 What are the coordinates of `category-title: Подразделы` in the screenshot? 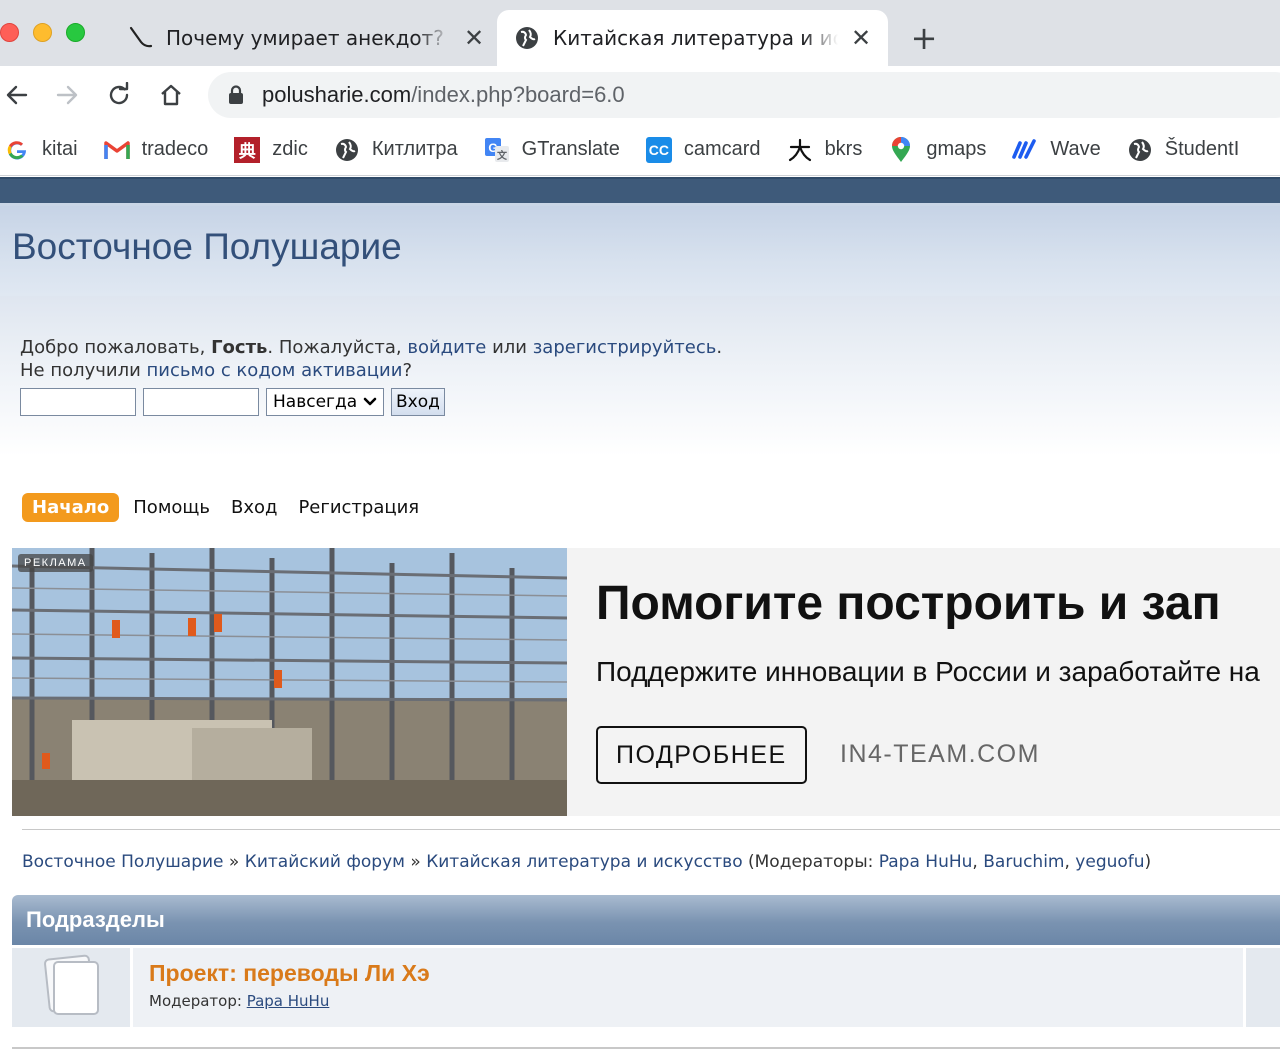 It's located at (95, 919).